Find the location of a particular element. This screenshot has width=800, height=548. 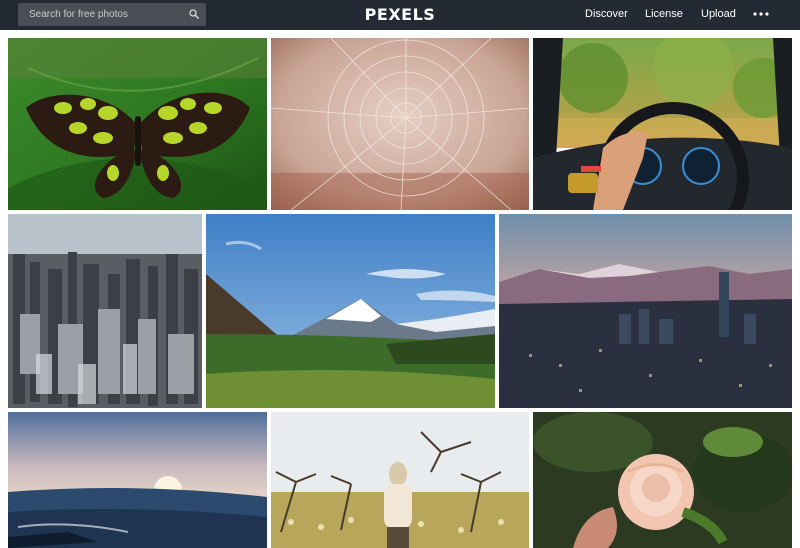

more-options-icon is located at coordinates (761, 14).